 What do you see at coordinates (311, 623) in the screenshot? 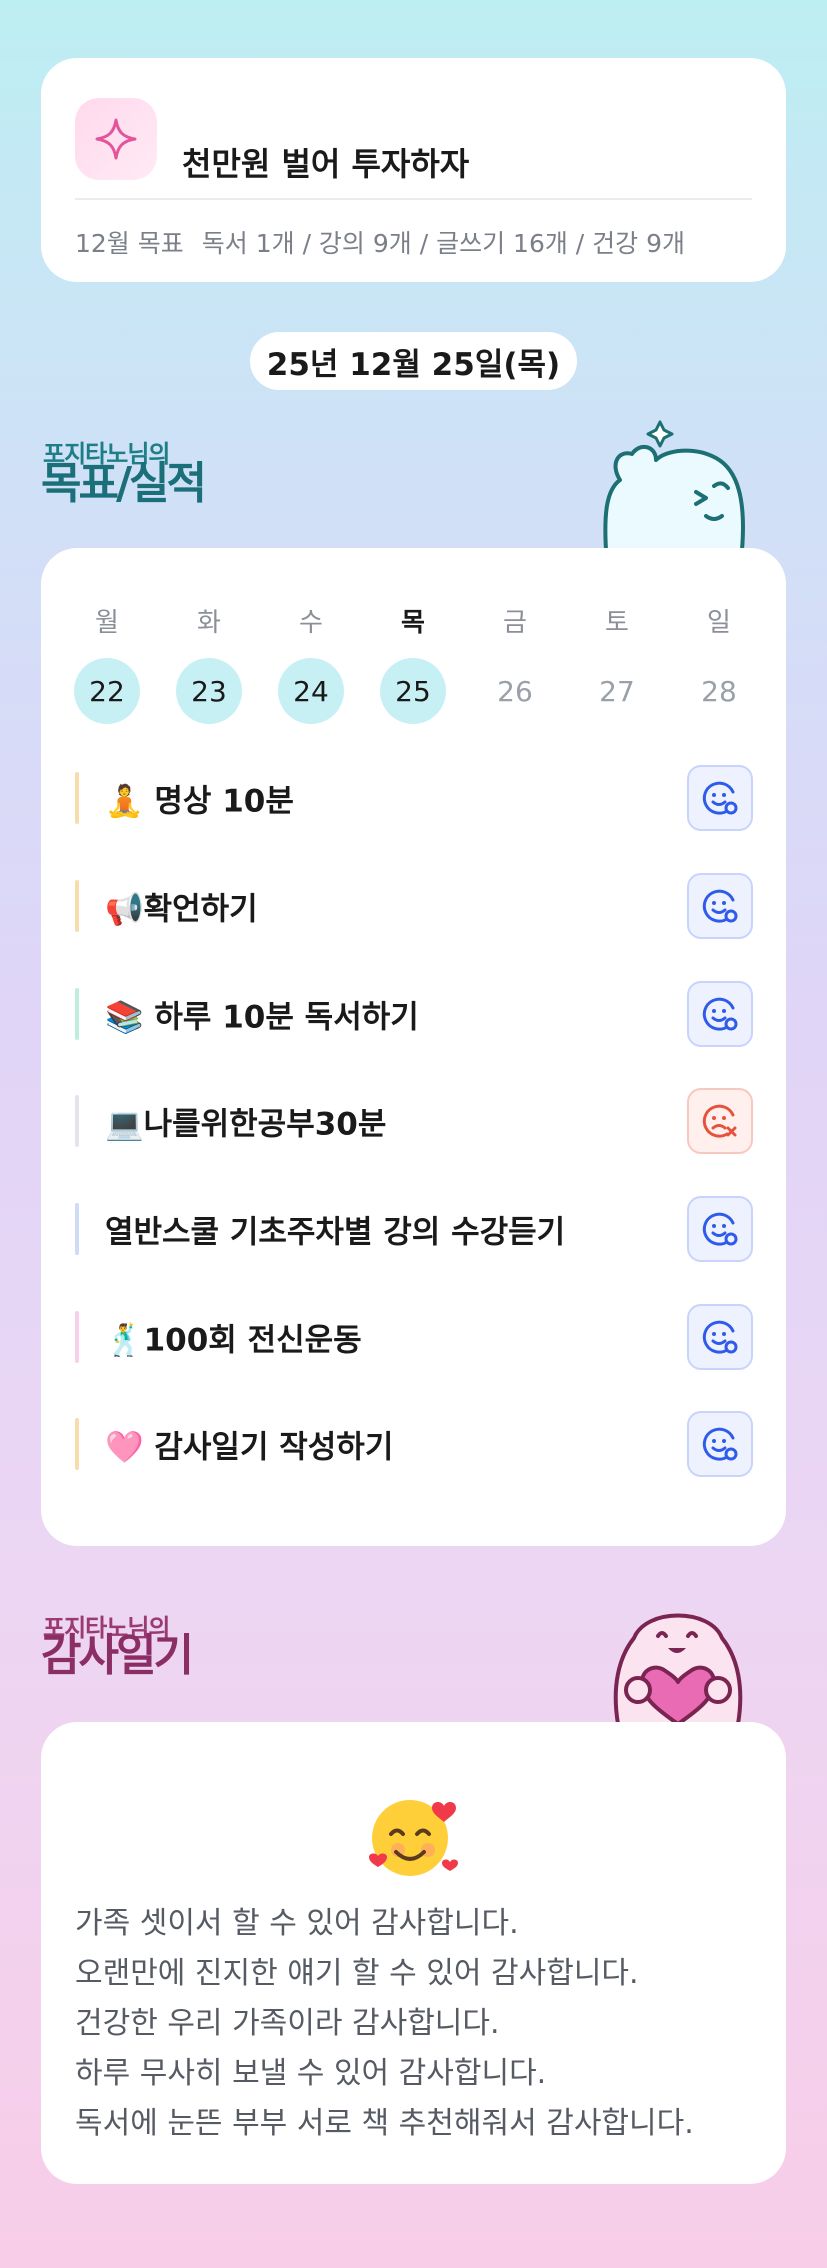
I see `weekday-wed: 수` at bounding box center [311, 623].